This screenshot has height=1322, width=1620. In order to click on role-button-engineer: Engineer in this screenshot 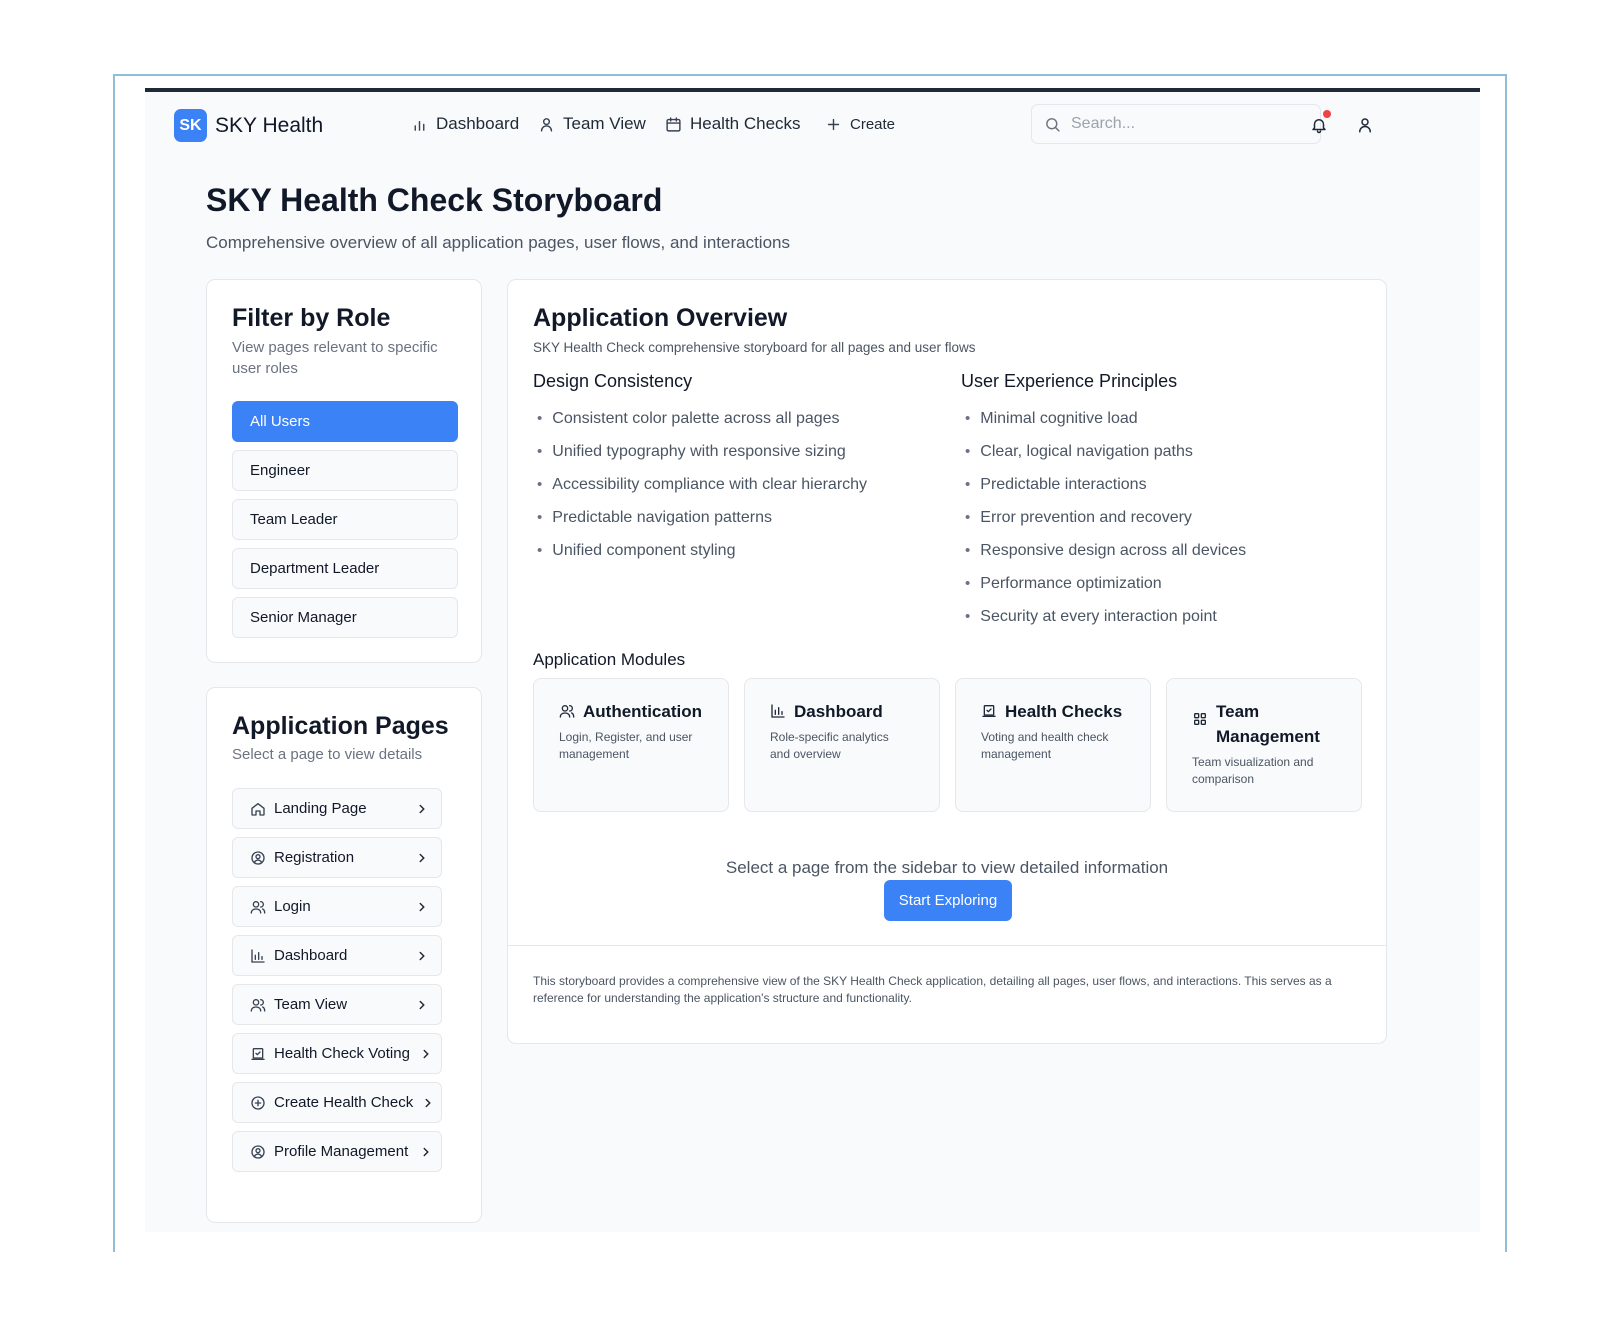, I will do `click(345, 470)`.